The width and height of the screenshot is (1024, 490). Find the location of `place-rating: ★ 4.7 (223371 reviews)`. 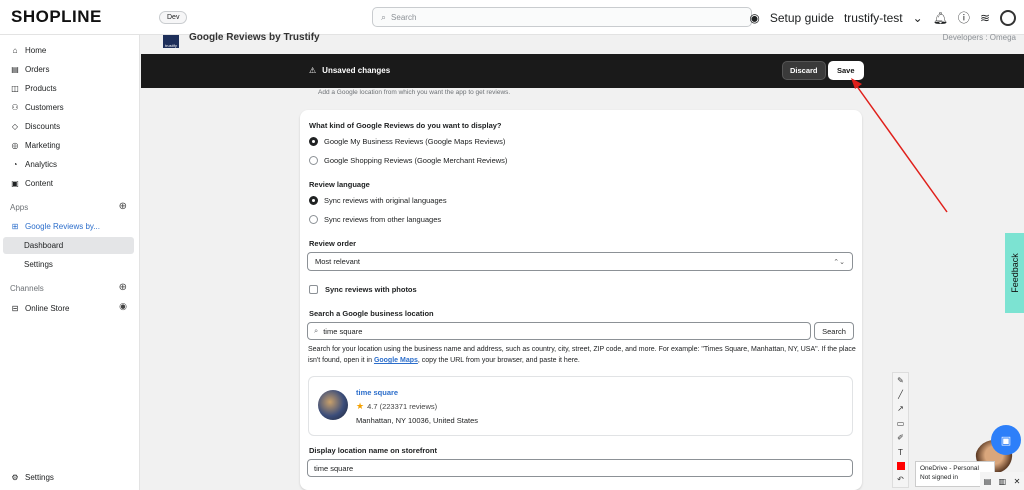

place-rating: ★ 4.7 (223371 reviews) is located at coordinates (397, 406).